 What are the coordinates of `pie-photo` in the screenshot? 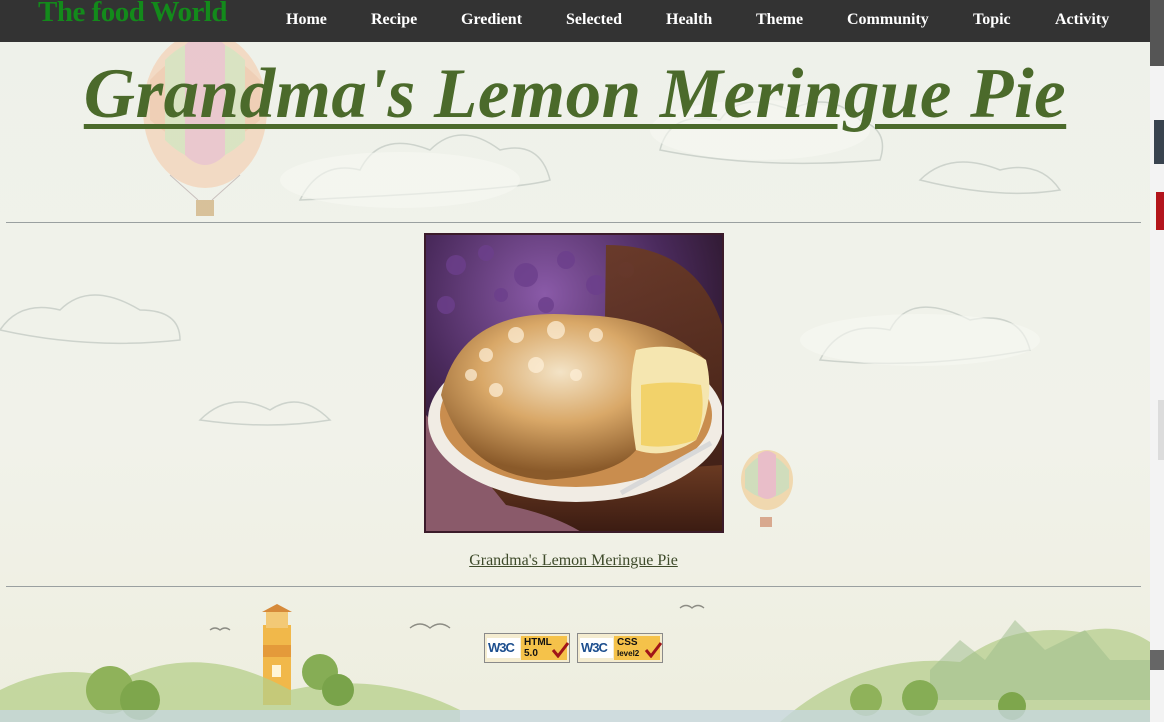 It's located at (574, 383).